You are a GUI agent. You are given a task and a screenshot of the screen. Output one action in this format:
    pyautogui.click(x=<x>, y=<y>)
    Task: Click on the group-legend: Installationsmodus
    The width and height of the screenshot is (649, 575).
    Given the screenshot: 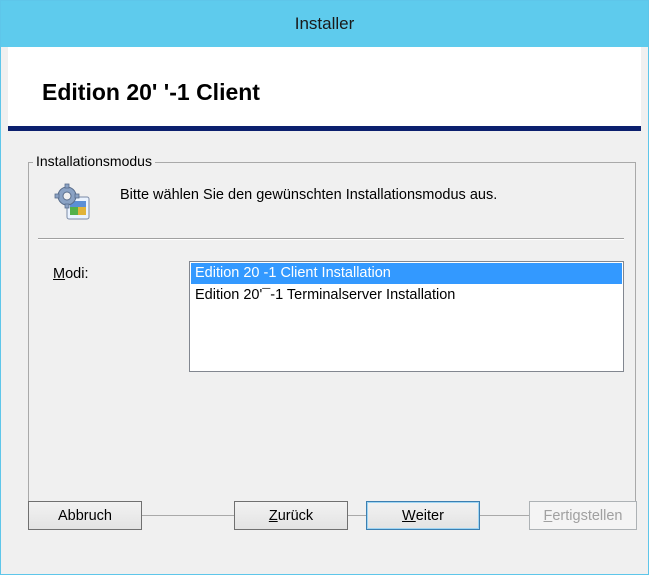 What is the action you would take?
    pyautogui.click(x=94, y=161)
    